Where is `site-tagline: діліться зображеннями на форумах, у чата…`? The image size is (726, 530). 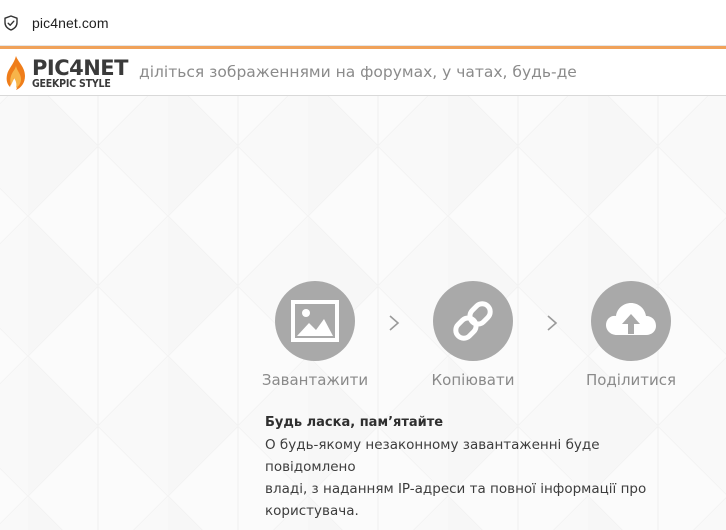
site-tagline: діліться зображеннями на форумах, у чата… is located at coordinates (358, 72).